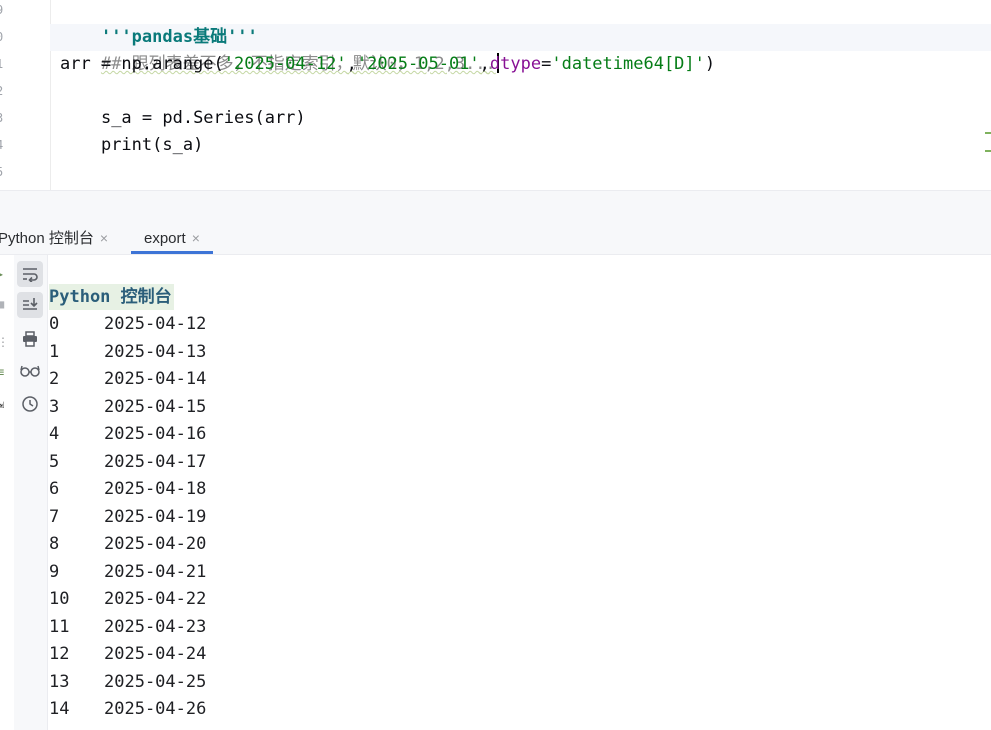 Image resolution: width=991 pixels, height=730 pixels. Describe the element at coordinates (54, 516) in the screenshot. I see `row-index: 7` at that location.